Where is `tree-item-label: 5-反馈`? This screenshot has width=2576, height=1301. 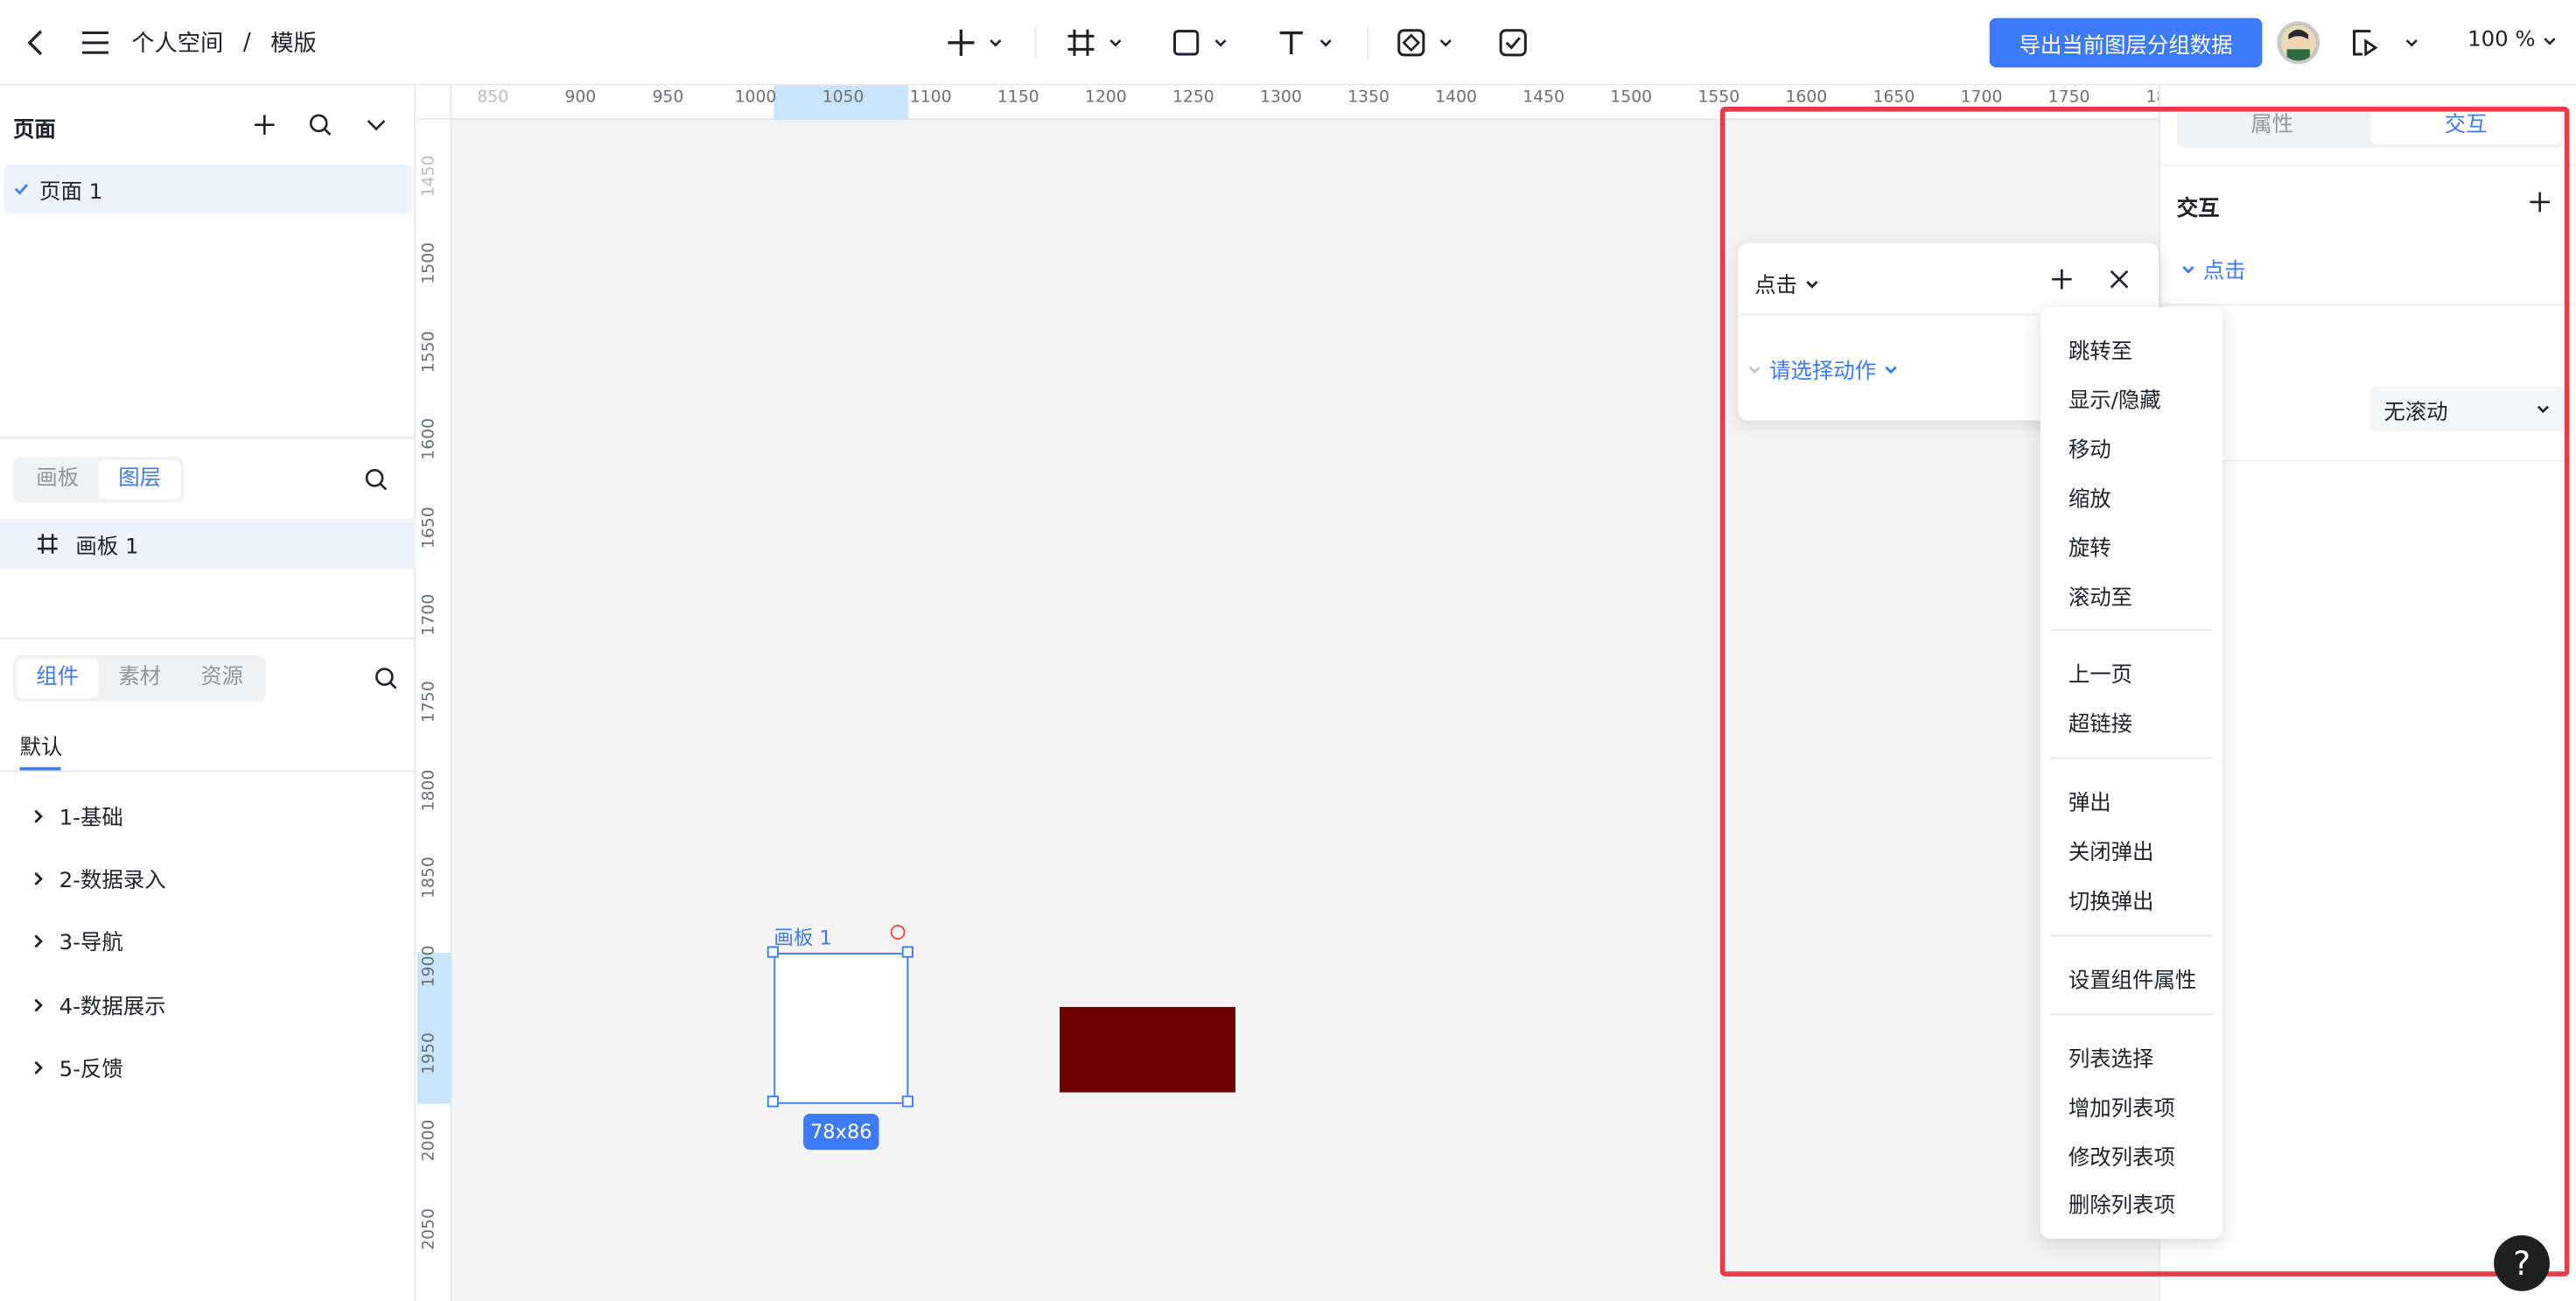
tree-item-label: 5-反馈 is located at coordinates (91, 1070).